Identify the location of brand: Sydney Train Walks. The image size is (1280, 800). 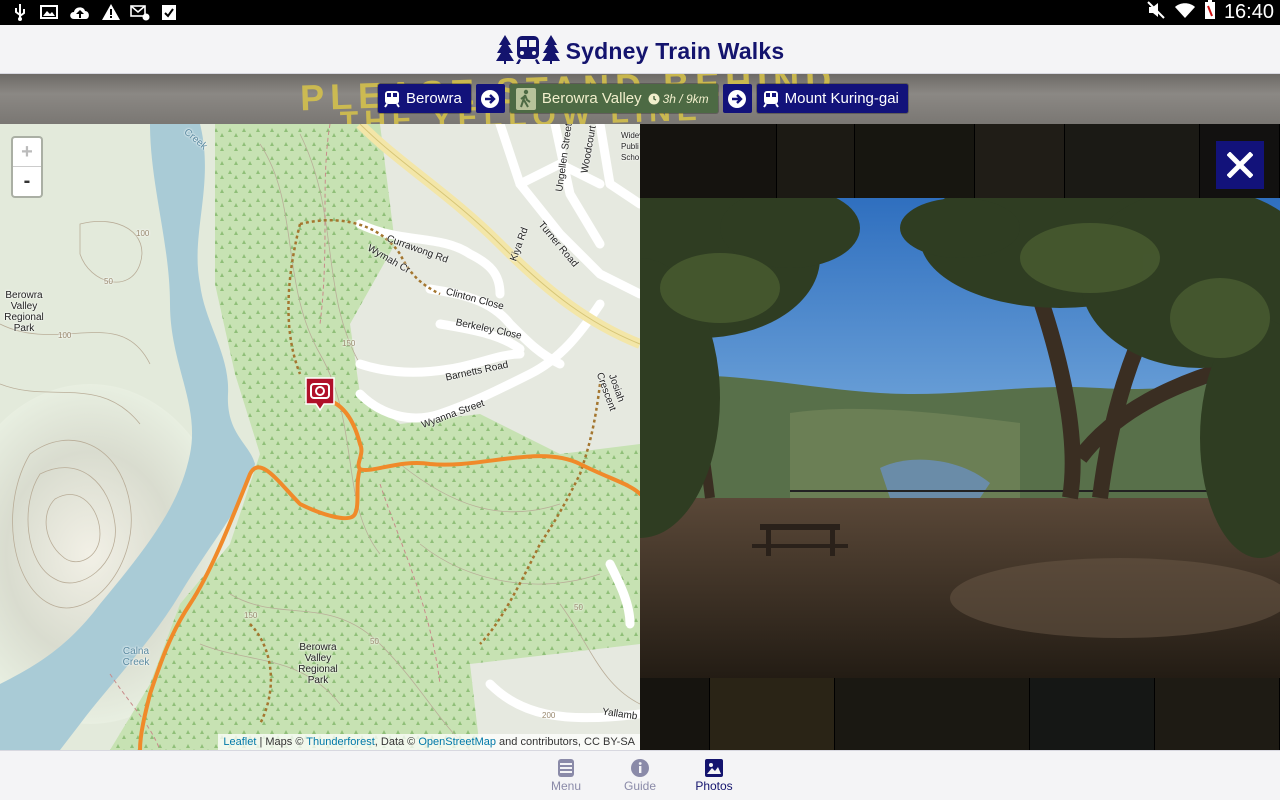
(640, 51).